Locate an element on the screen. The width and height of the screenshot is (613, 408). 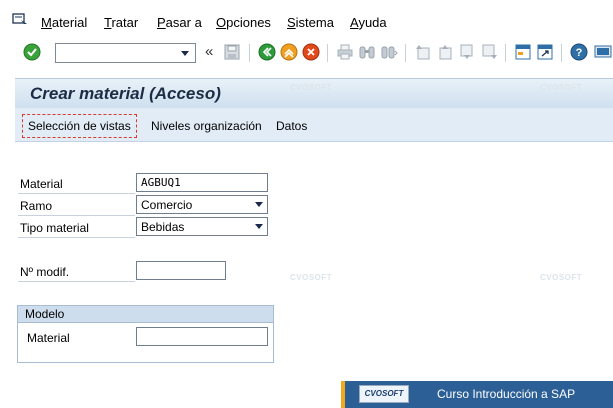
save-icon is located at coordinates (232, 52).